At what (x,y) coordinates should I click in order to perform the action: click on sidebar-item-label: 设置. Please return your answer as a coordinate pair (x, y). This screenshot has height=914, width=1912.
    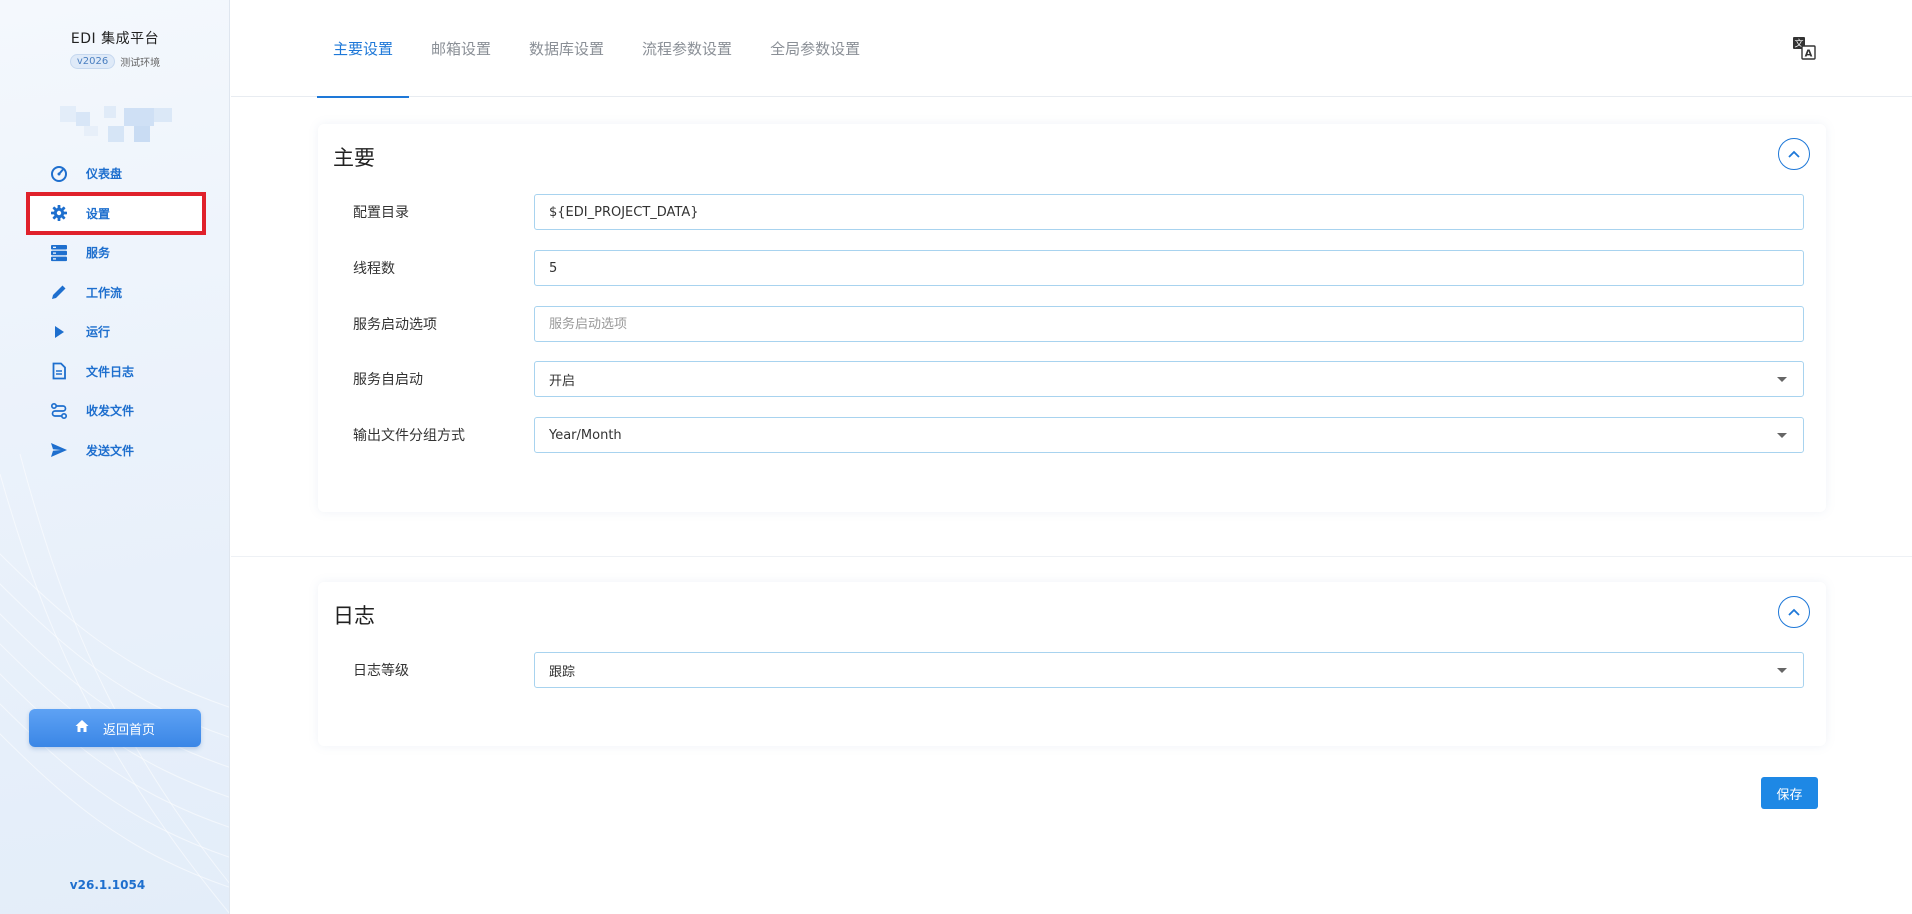
    Looking at the image, I should click on (98, 213).